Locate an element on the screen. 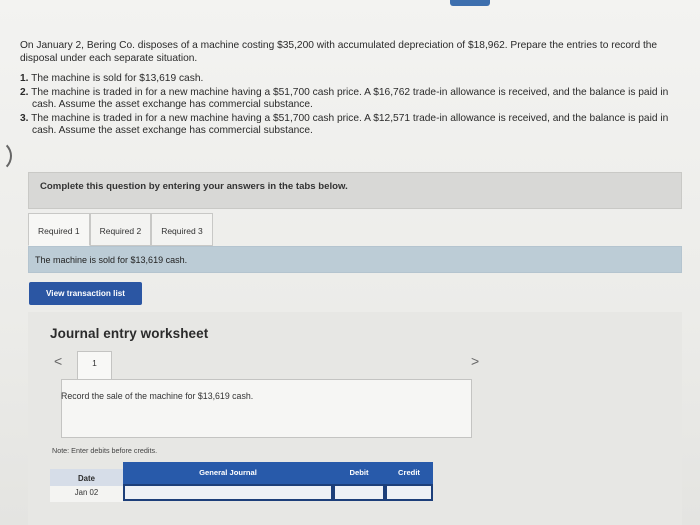  required-tabs: Required 1 Required 2 Required 3 is located at coordinates (120, 229).